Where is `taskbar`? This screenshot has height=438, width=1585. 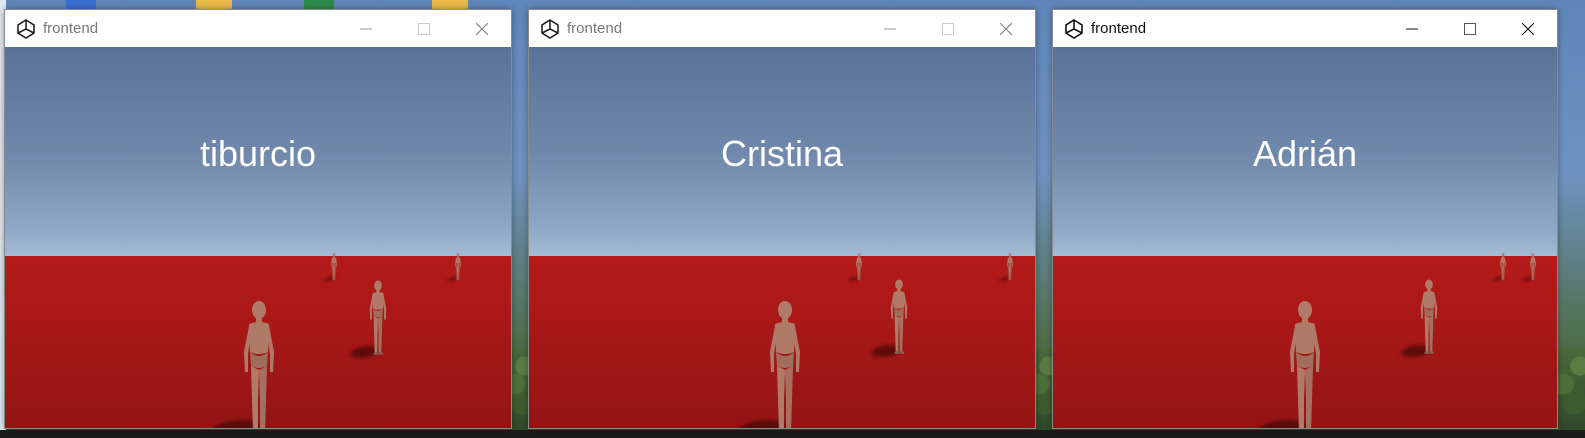 taskbar is located at coordinates (792, 434).